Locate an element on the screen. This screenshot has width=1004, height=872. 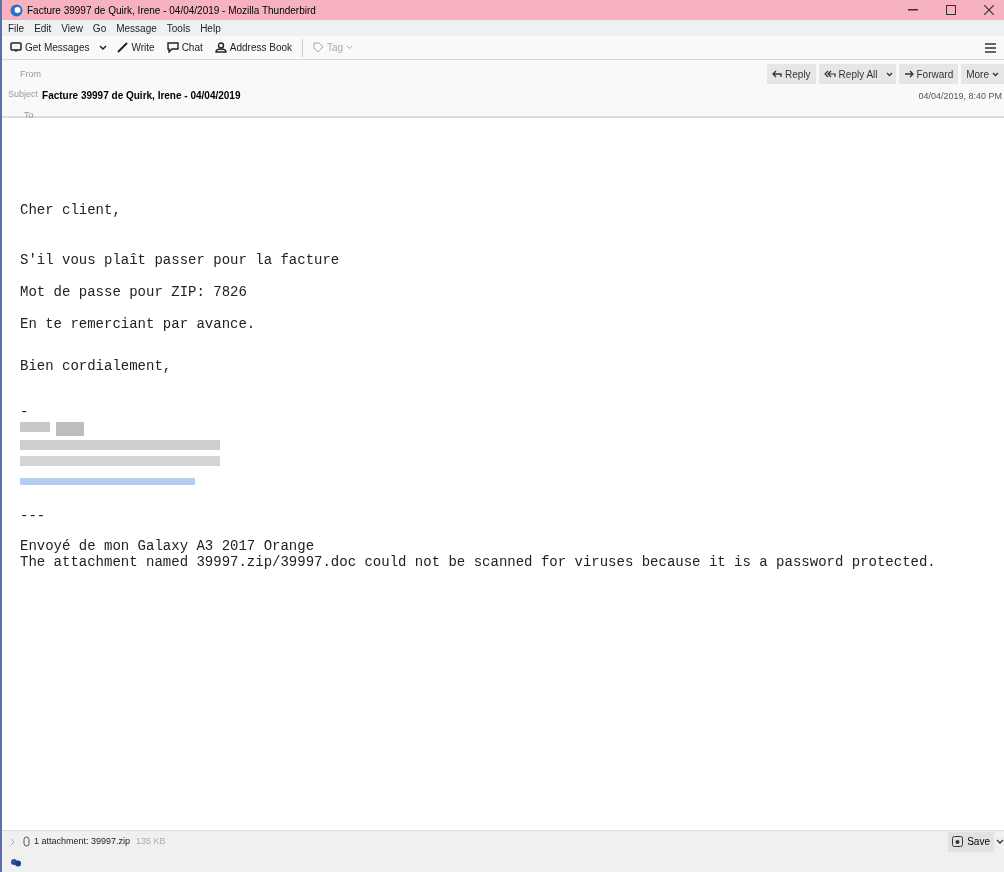
action-button: Reply All is located at coordinates (850, 74).